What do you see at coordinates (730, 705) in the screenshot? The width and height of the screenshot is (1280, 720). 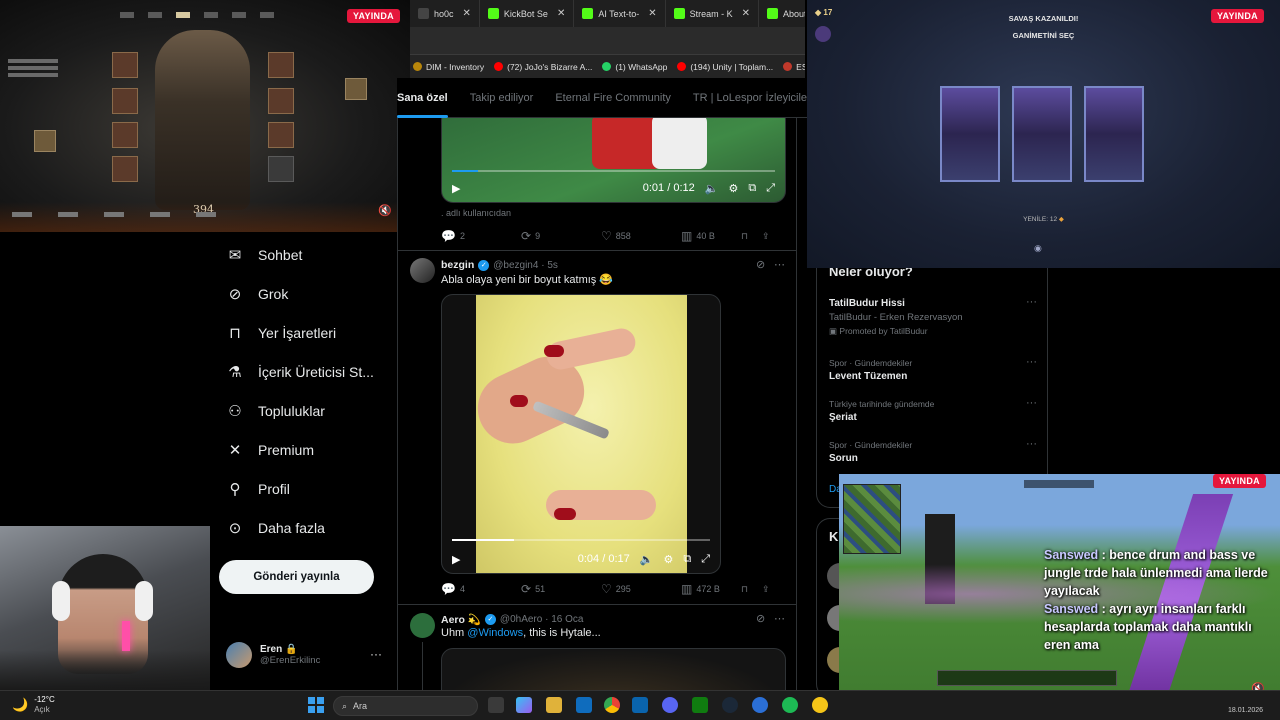 I see `steam-icon` at bounding box center [730, 705].